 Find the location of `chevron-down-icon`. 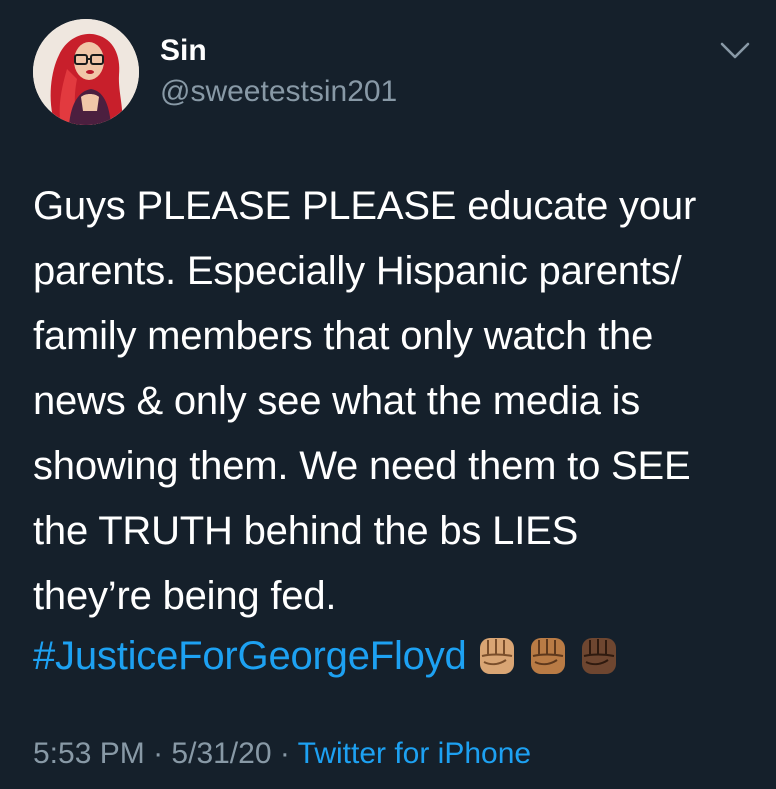

chevron-down-icon is located at coordinates (735, 51).